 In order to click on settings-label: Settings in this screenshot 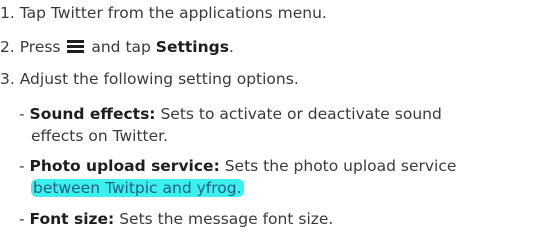, I will do `click(192, 47)`.